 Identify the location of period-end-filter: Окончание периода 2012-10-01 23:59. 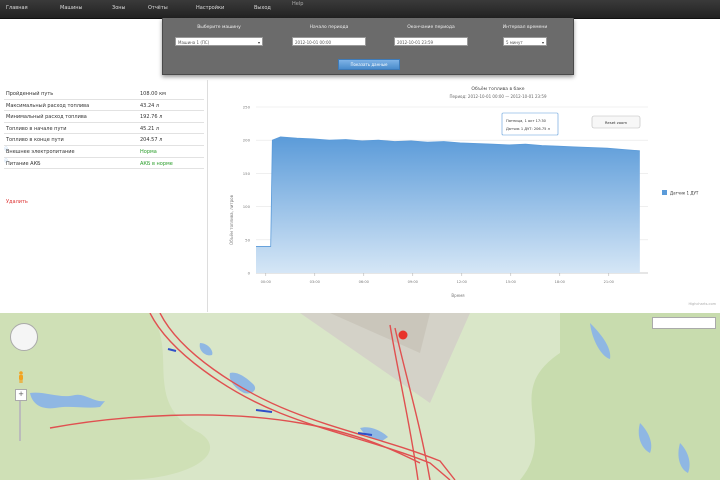
(431, 35).